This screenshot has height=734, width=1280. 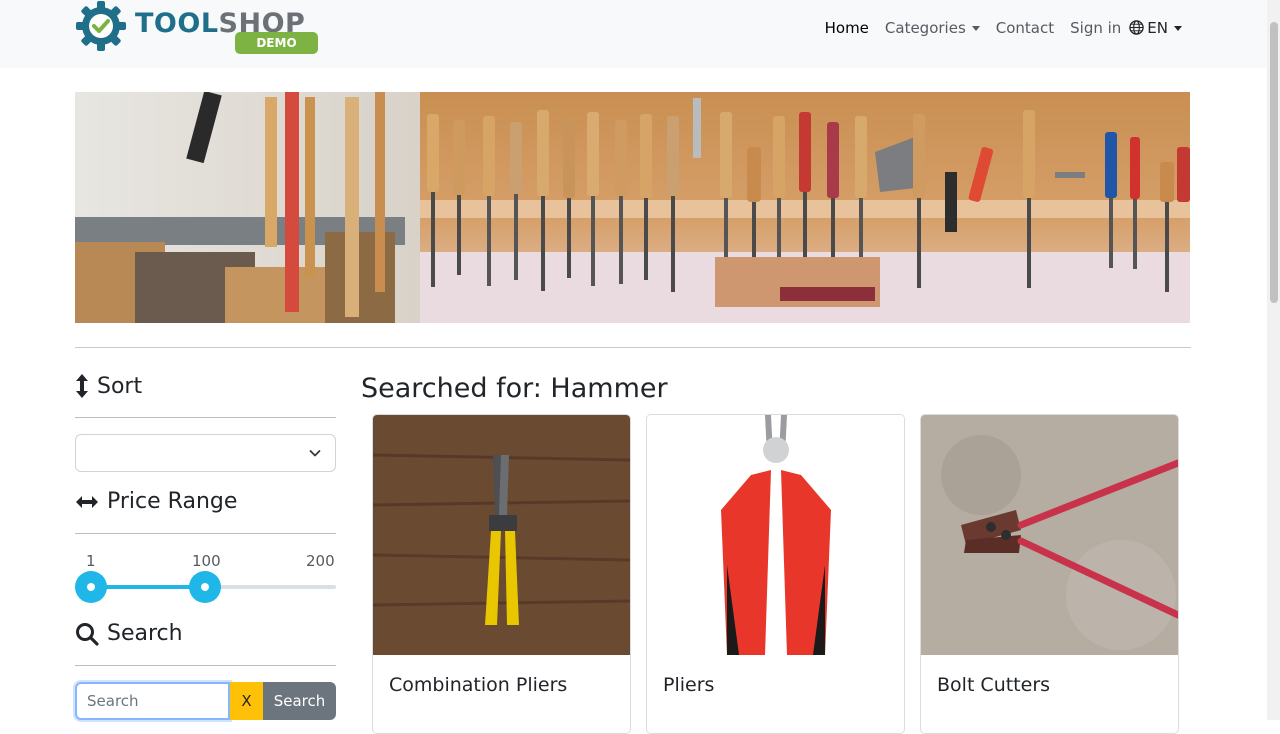 What do you see at coordinates (246, 701) in the screenshot?
I see `search-clear-button: X` at bounding box center [246, 701].